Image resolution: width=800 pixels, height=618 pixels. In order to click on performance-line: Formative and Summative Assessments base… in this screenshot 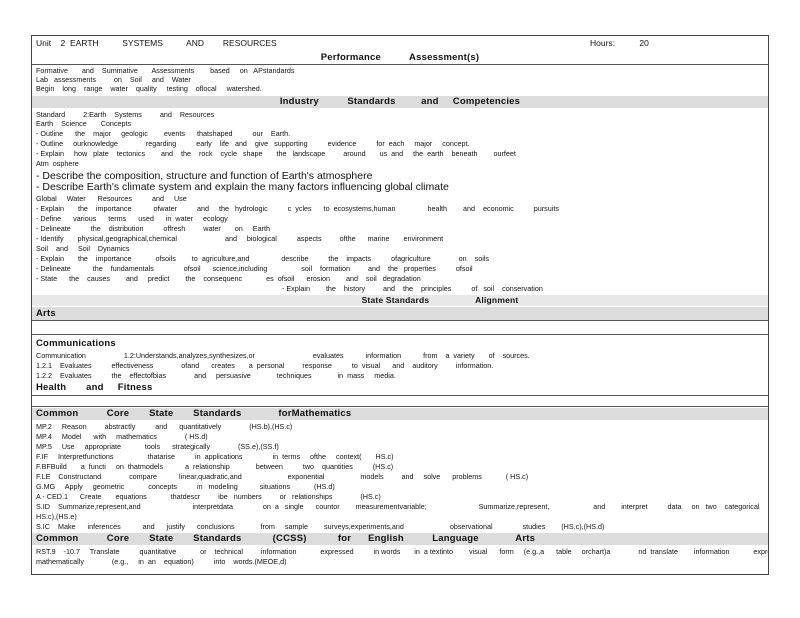, I will do `click(400, 70)`.